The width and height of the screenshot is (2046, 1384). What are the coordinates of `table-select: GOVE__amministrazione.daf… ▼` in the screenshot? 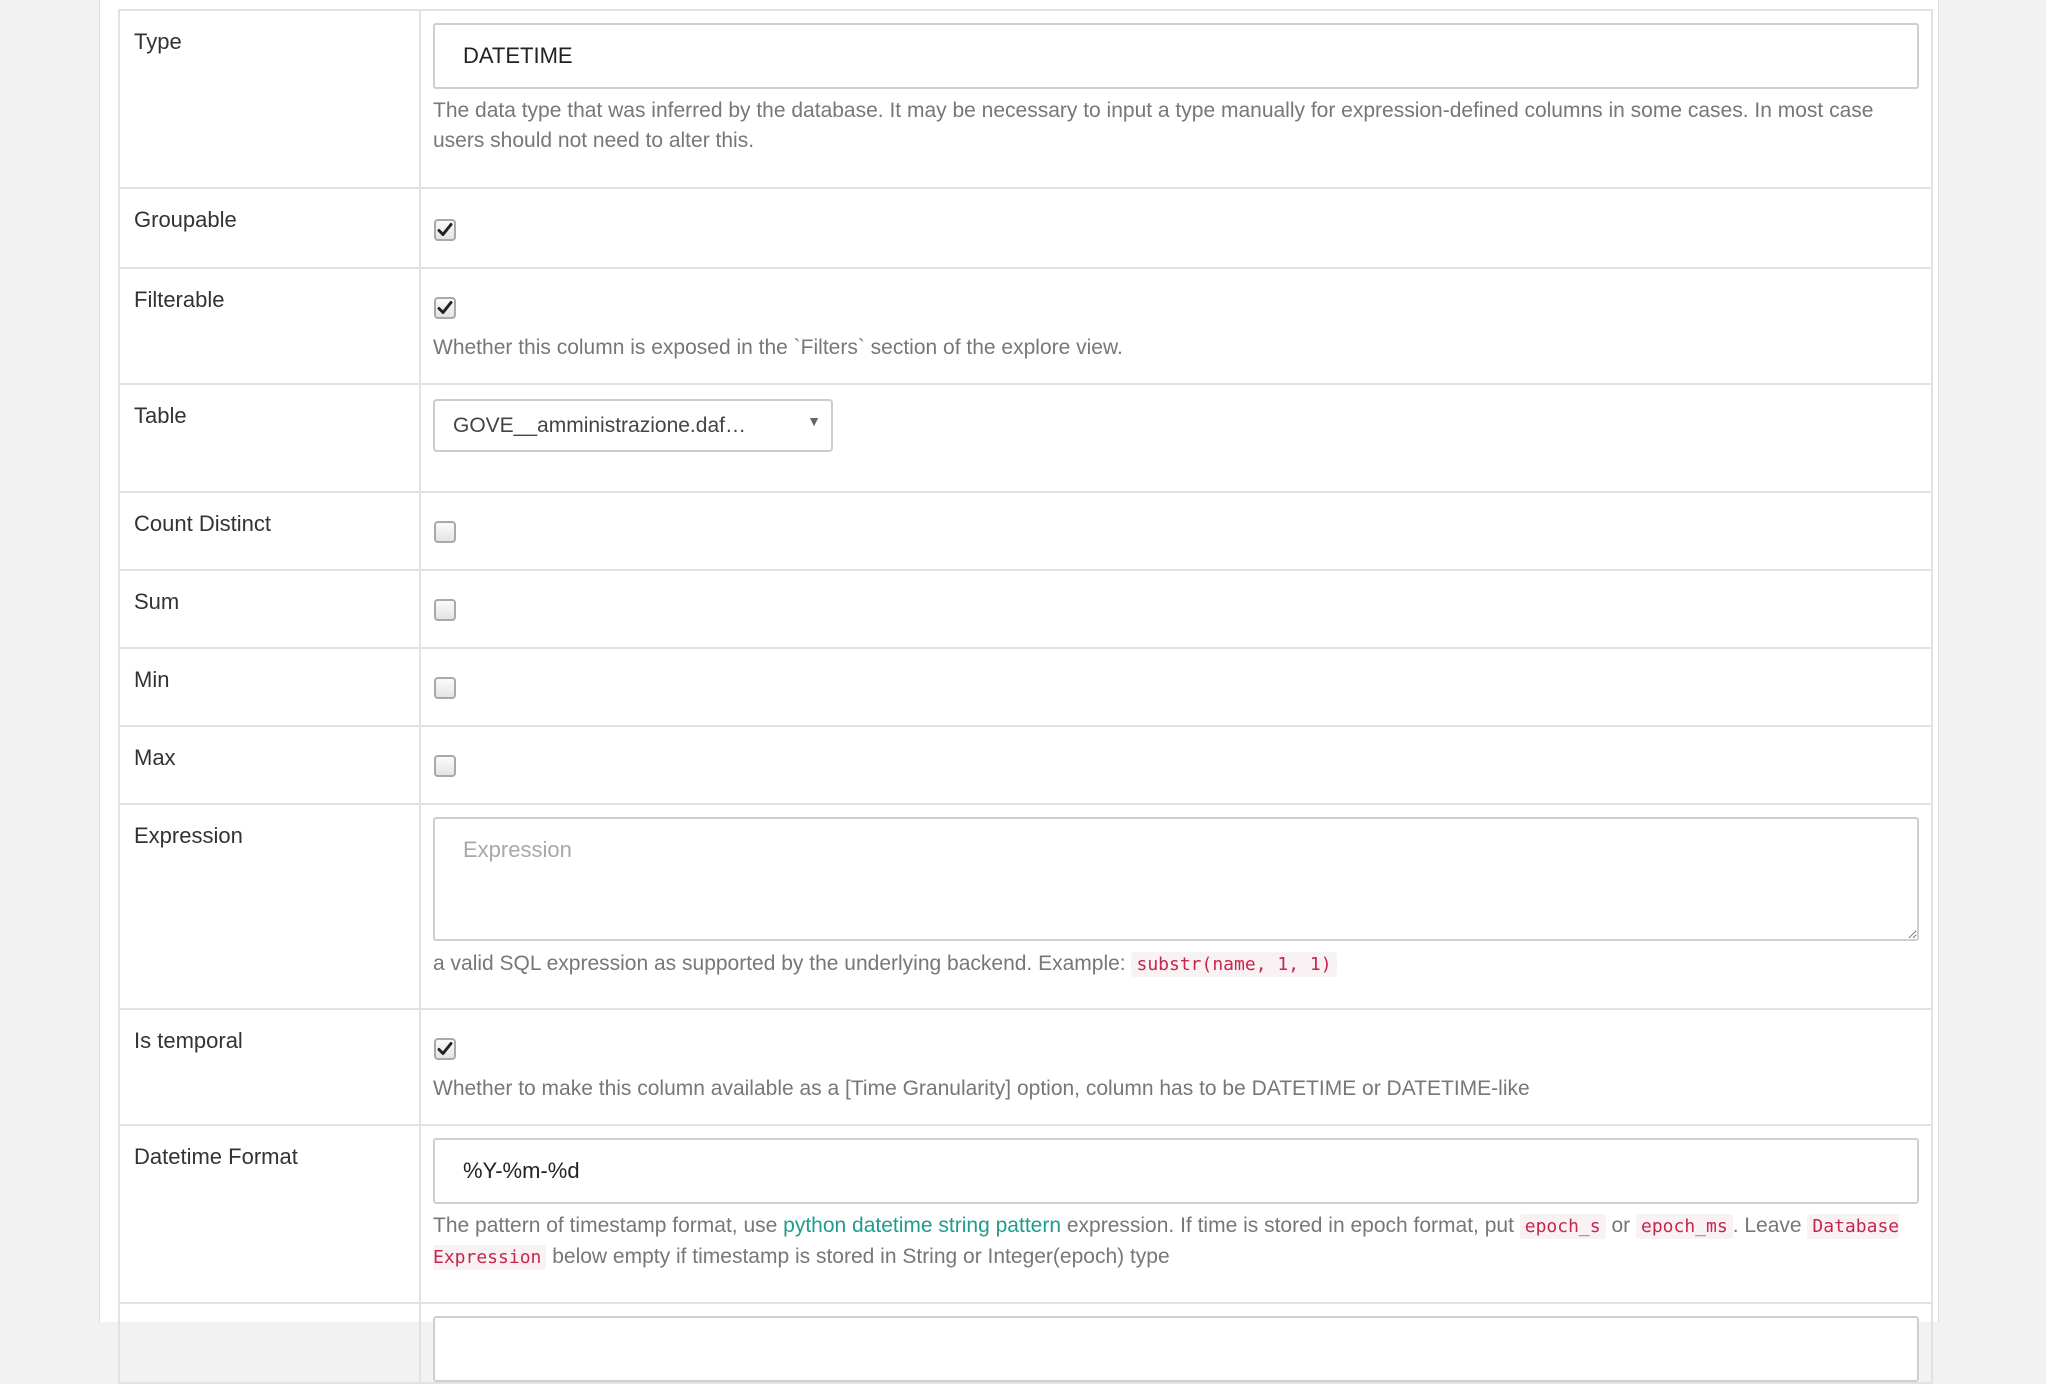 It's located at (633, 425).